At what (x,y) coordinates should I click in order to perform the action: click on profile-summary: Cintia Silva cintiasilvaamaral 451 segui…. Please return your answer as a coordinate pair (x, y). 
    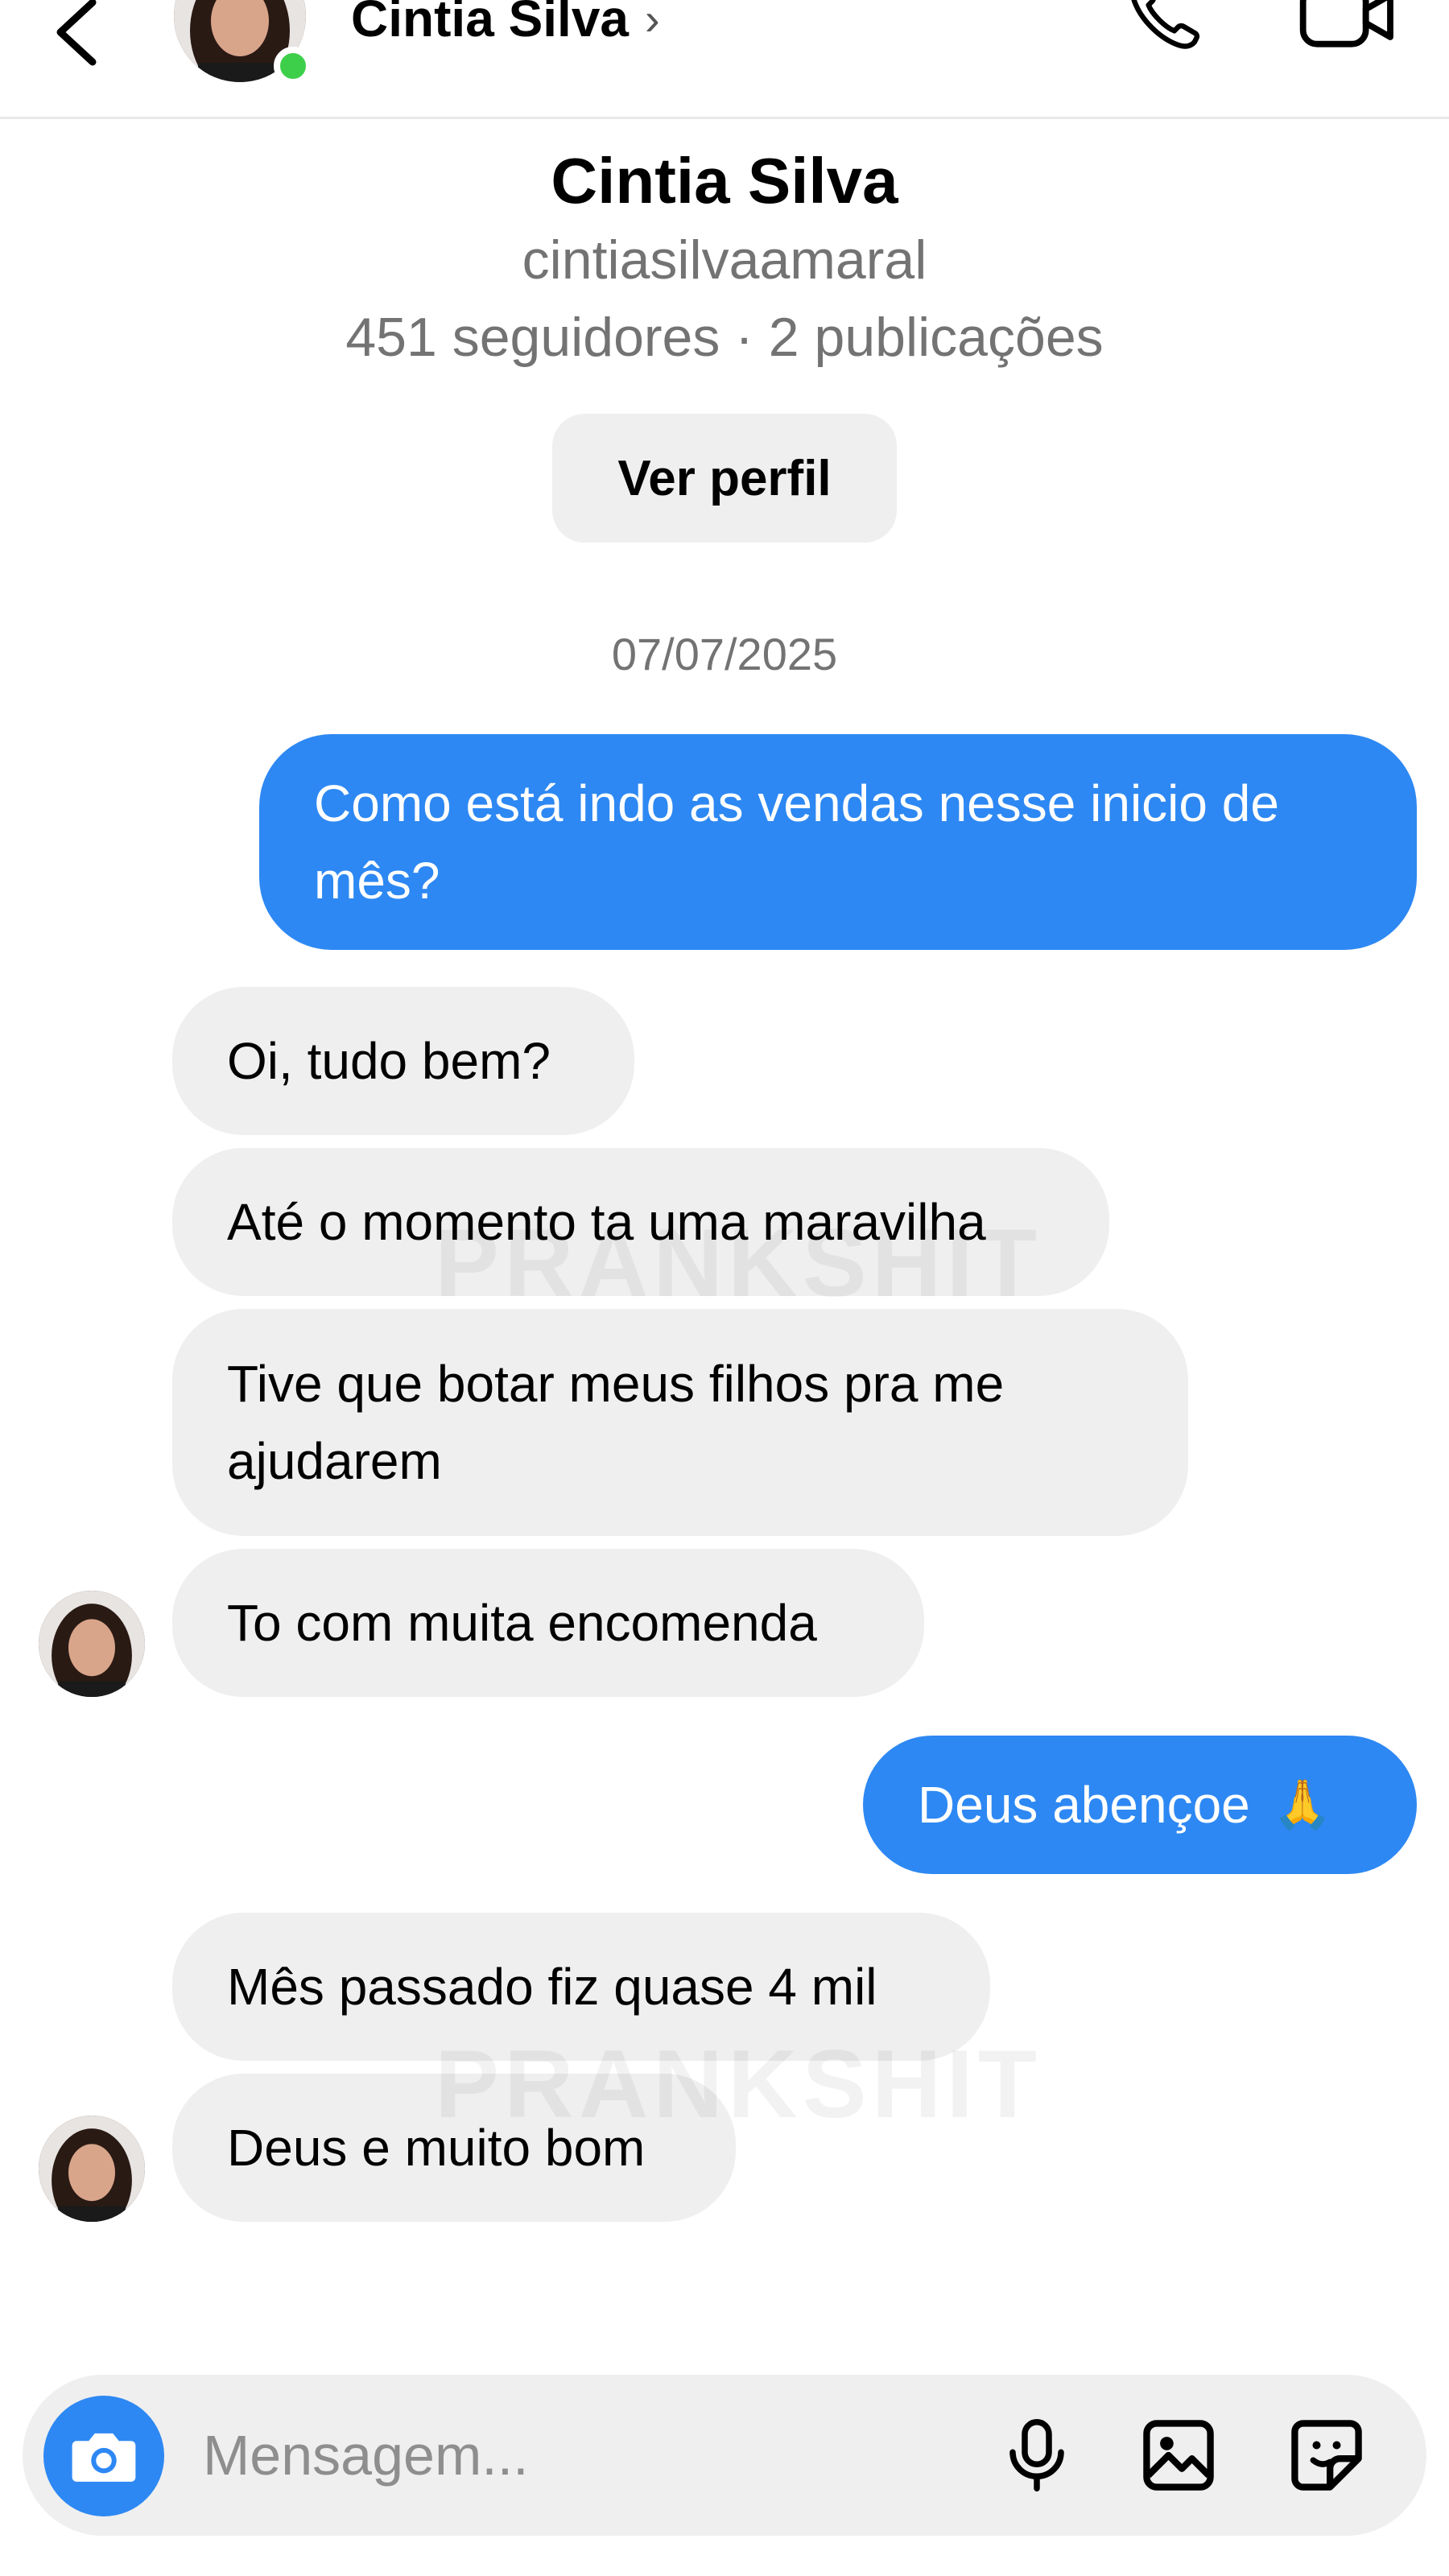
    Looking at the image, I should click on (724, 258).